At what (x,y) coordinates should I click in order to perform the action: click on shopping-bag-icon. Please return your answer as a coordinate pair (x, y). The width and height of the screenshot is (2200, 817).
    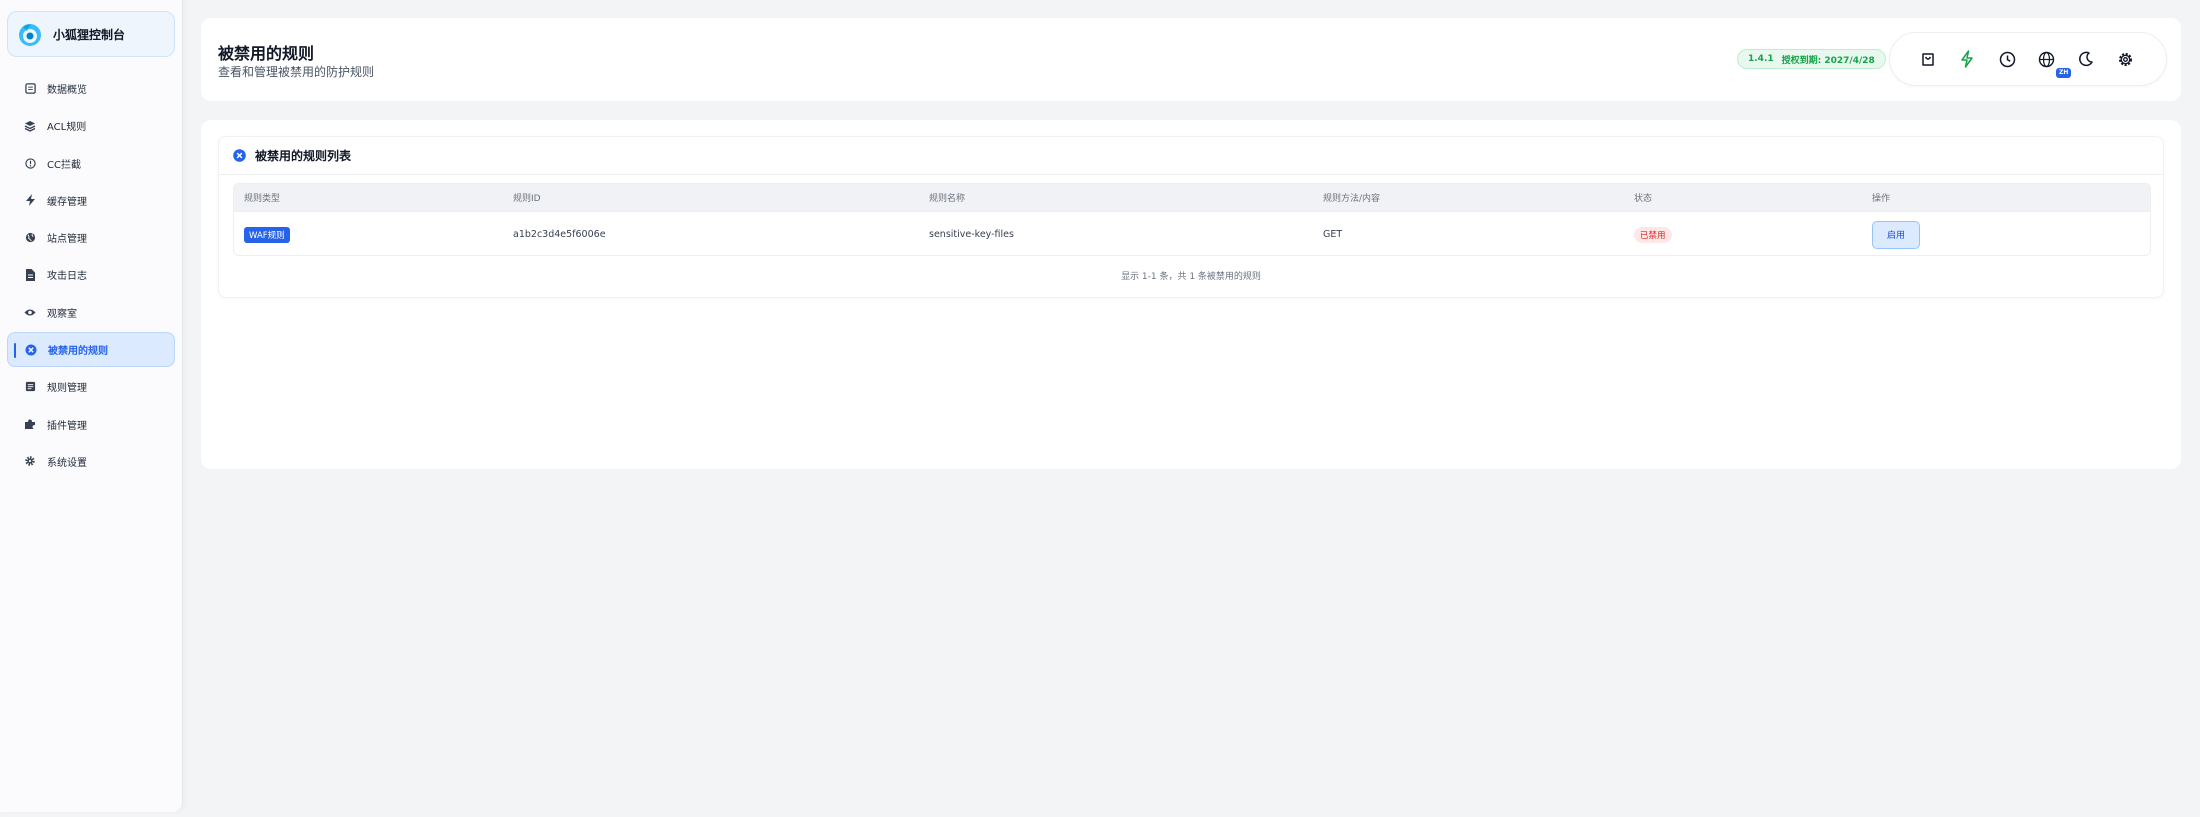
    Looking at the image, I should click on (1928, 59).